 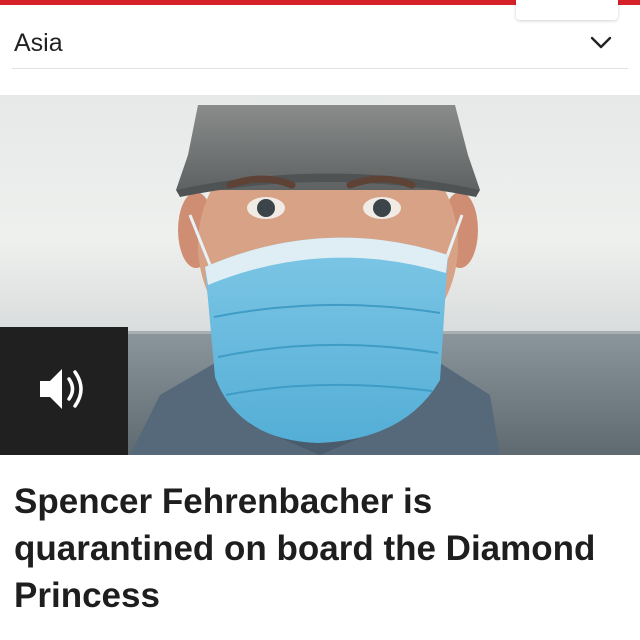 What do you see at coordinates (567, 10) in the screenshot?
I see `floating-menu-card` at bounding box center [567, 10].